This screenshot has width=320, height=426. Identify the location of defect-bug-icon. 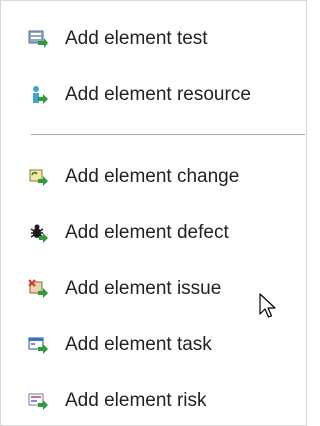
(38, 233).